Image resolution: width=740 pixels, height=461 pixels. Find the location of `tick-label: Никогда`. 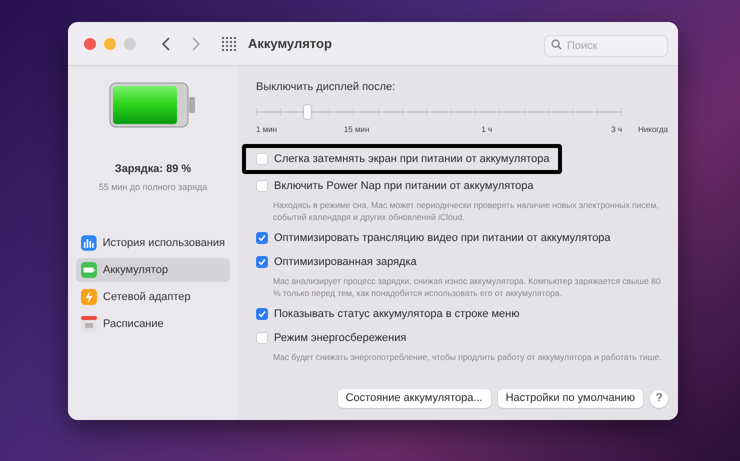

tick-label: Никогда is located at coordinates (653, 130).